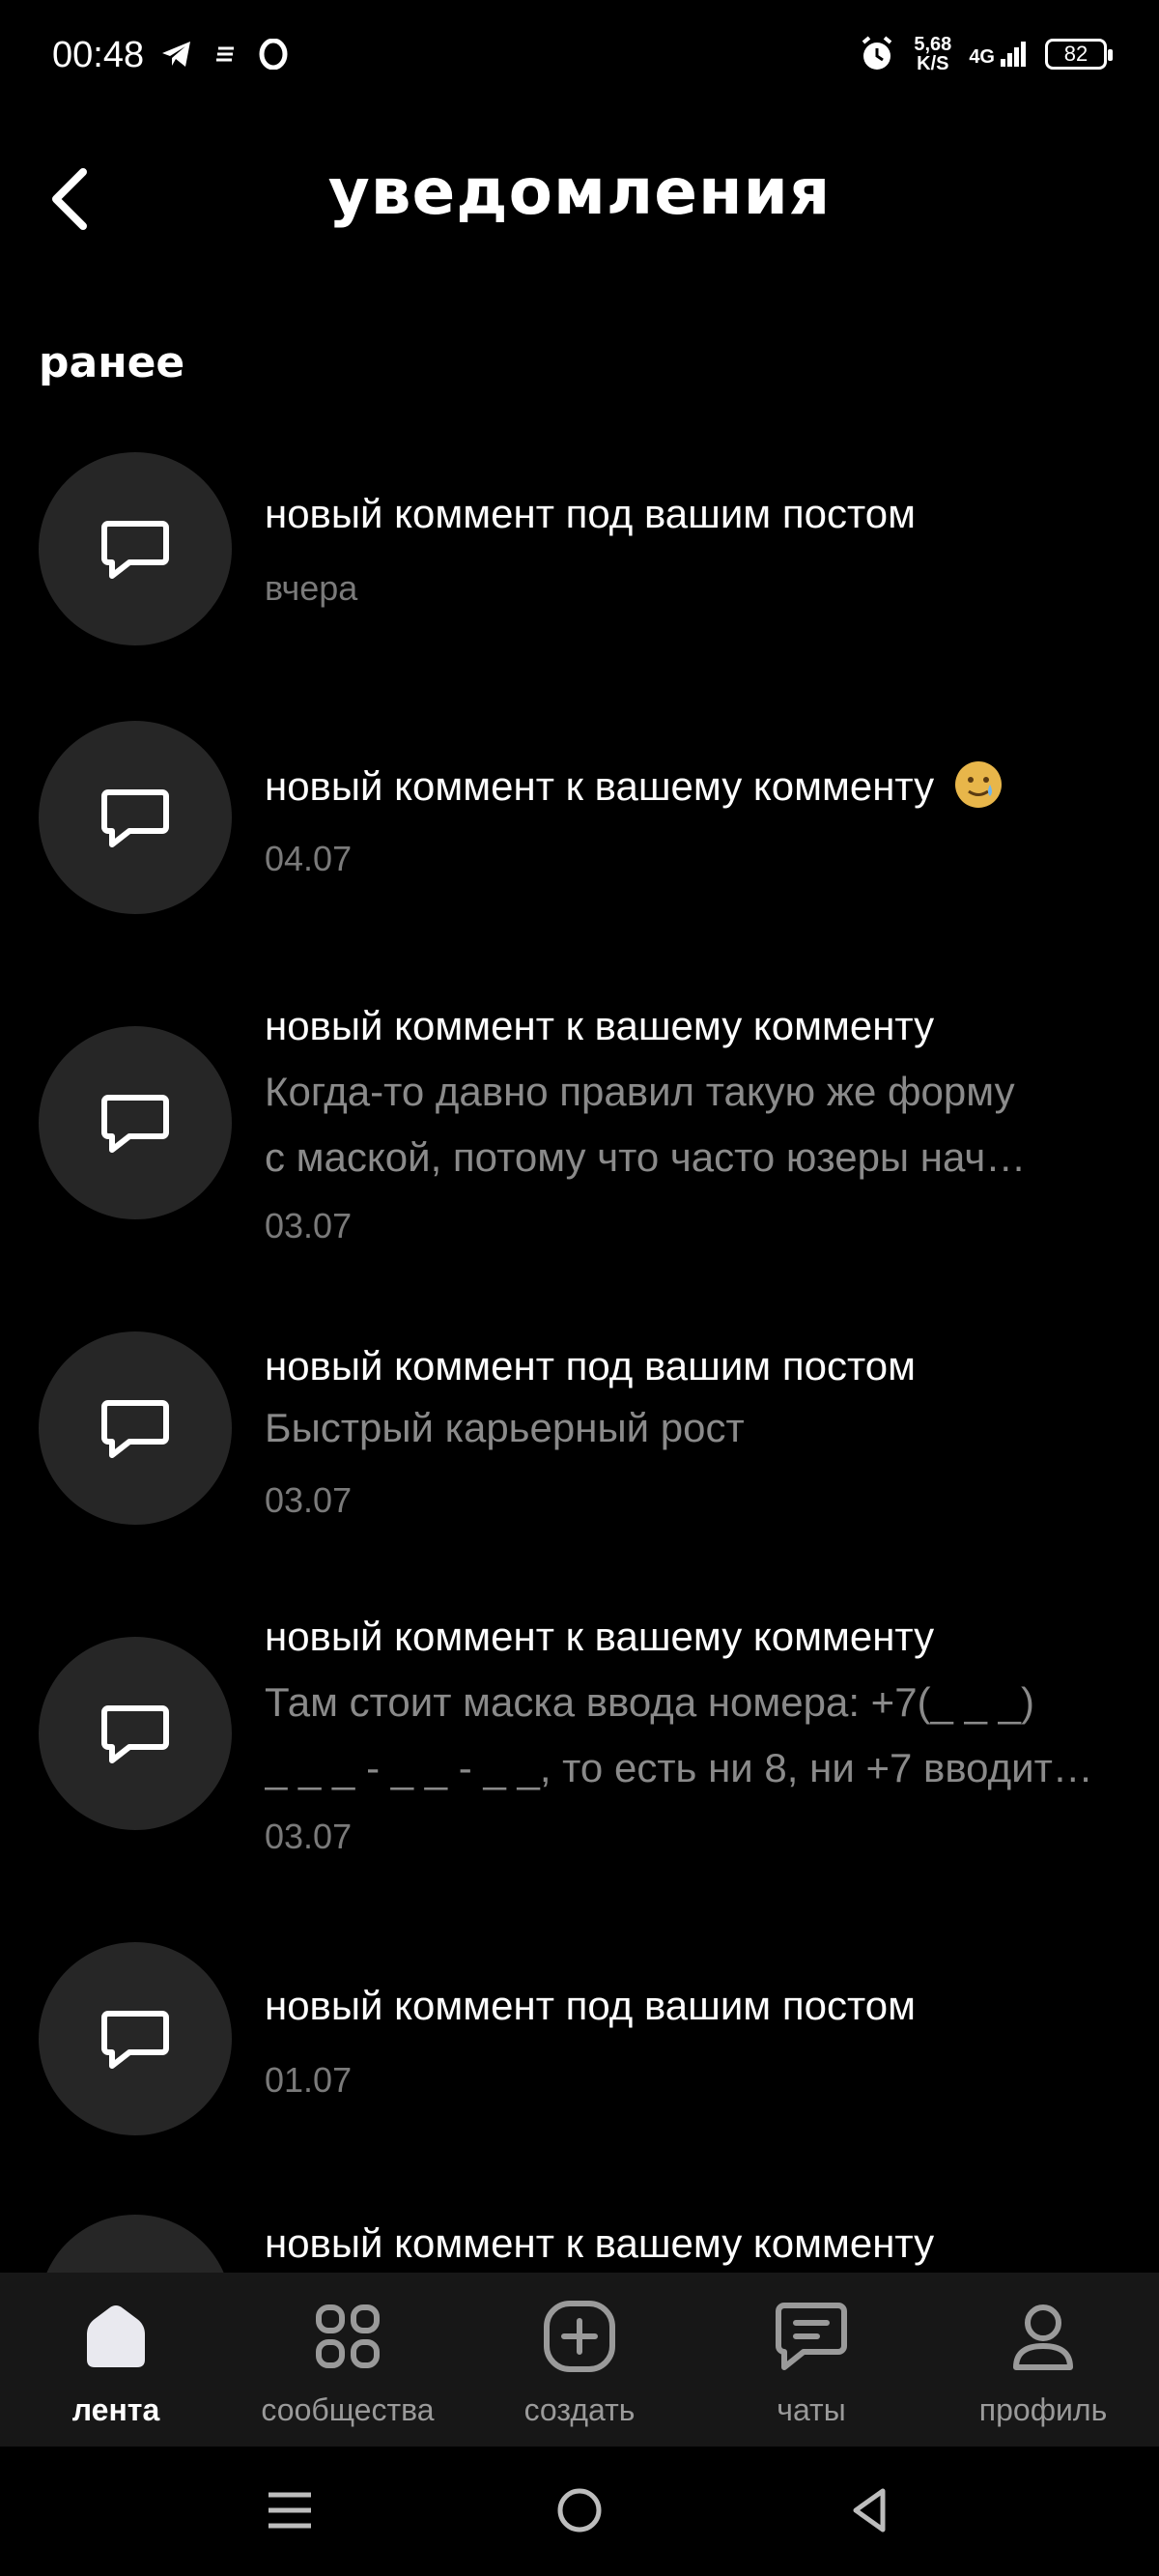 Image resolution: width=1159 pixels, height=2576 pixels. What do you see at coordinates (579, 2409) in the screenshot?
I see `nav-label: создать` at bounding box center [579, 2409].